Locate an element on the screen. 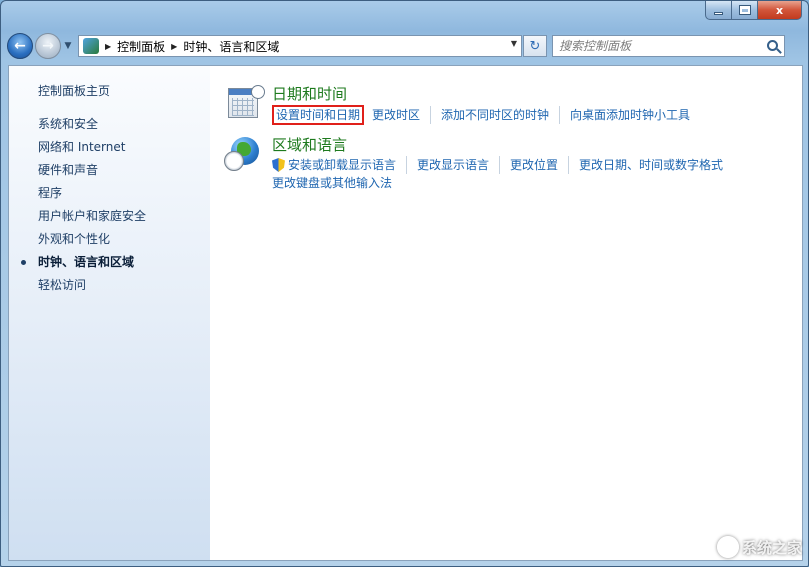  link-change-time-zone: 更改时区 is located at coordinates (401, 115).